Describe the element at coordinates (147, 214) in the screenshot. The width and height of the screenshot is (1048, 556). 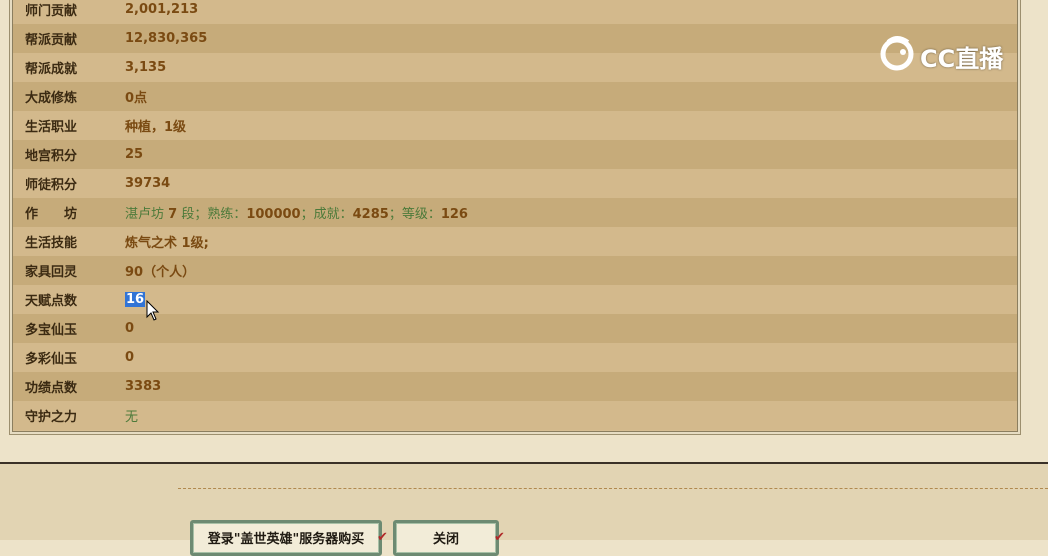
I see `stat-value-part: 湛卢坊` at that location.